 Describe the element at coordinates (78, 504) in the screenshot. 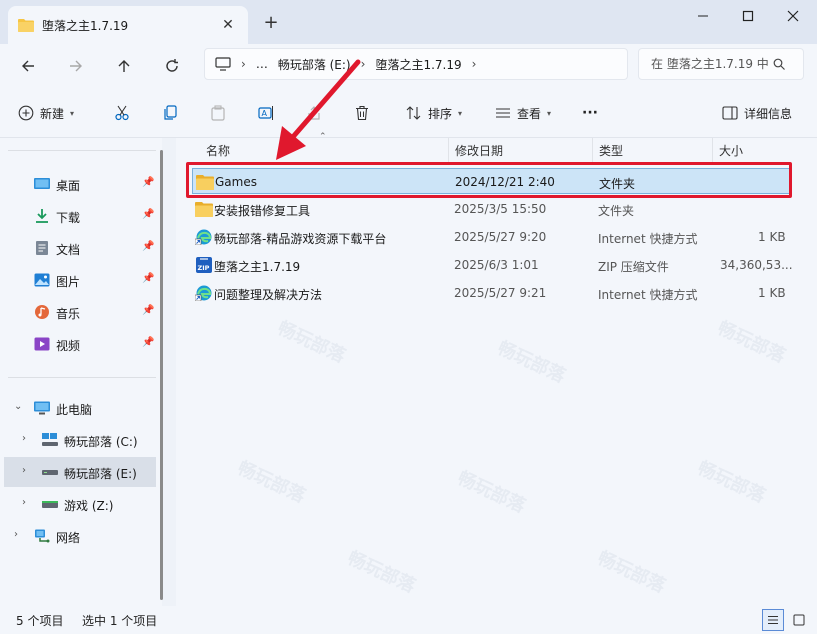

I see `sidebar-item-drive-z: › 游戏 (Z:)` at that location.